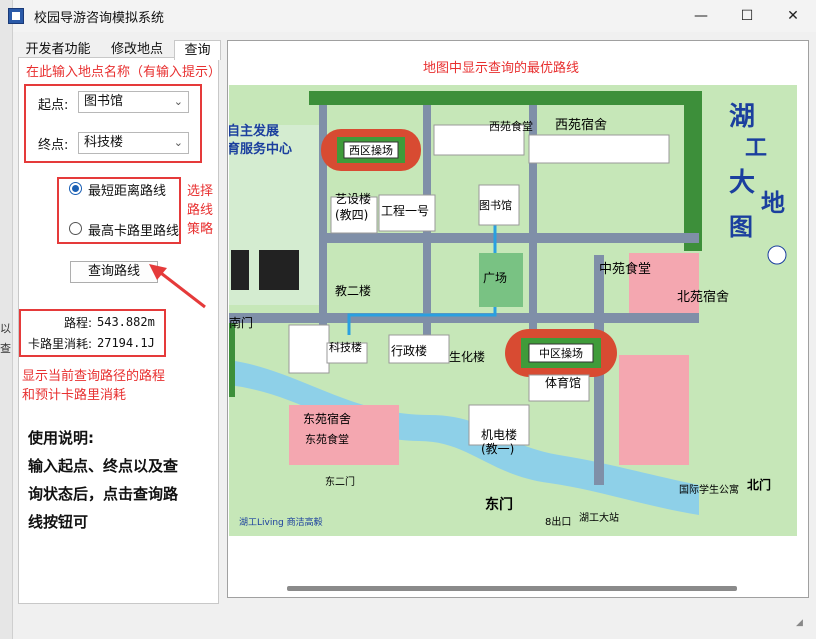 The image size is (816, 639). What do you see at coordinates (581, 125) in the screenshot?
I see `west-dorm-label: 西苑宿舍` at bounding box center [581, 125].